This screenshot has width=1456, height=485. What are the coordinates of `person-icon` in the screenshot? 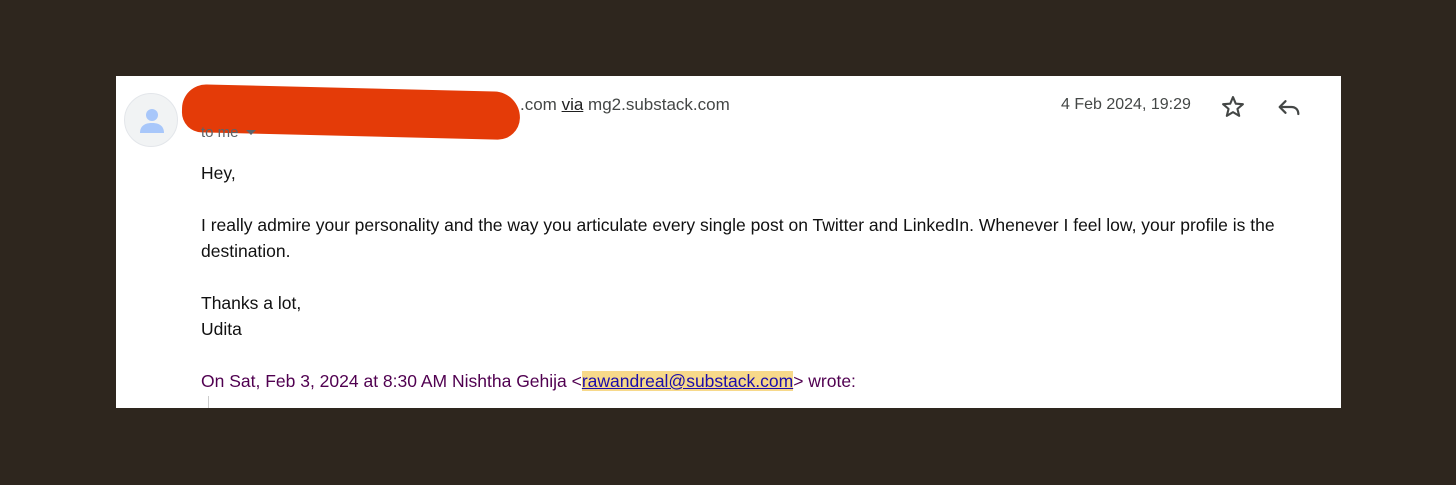 It's located at (152, 121).